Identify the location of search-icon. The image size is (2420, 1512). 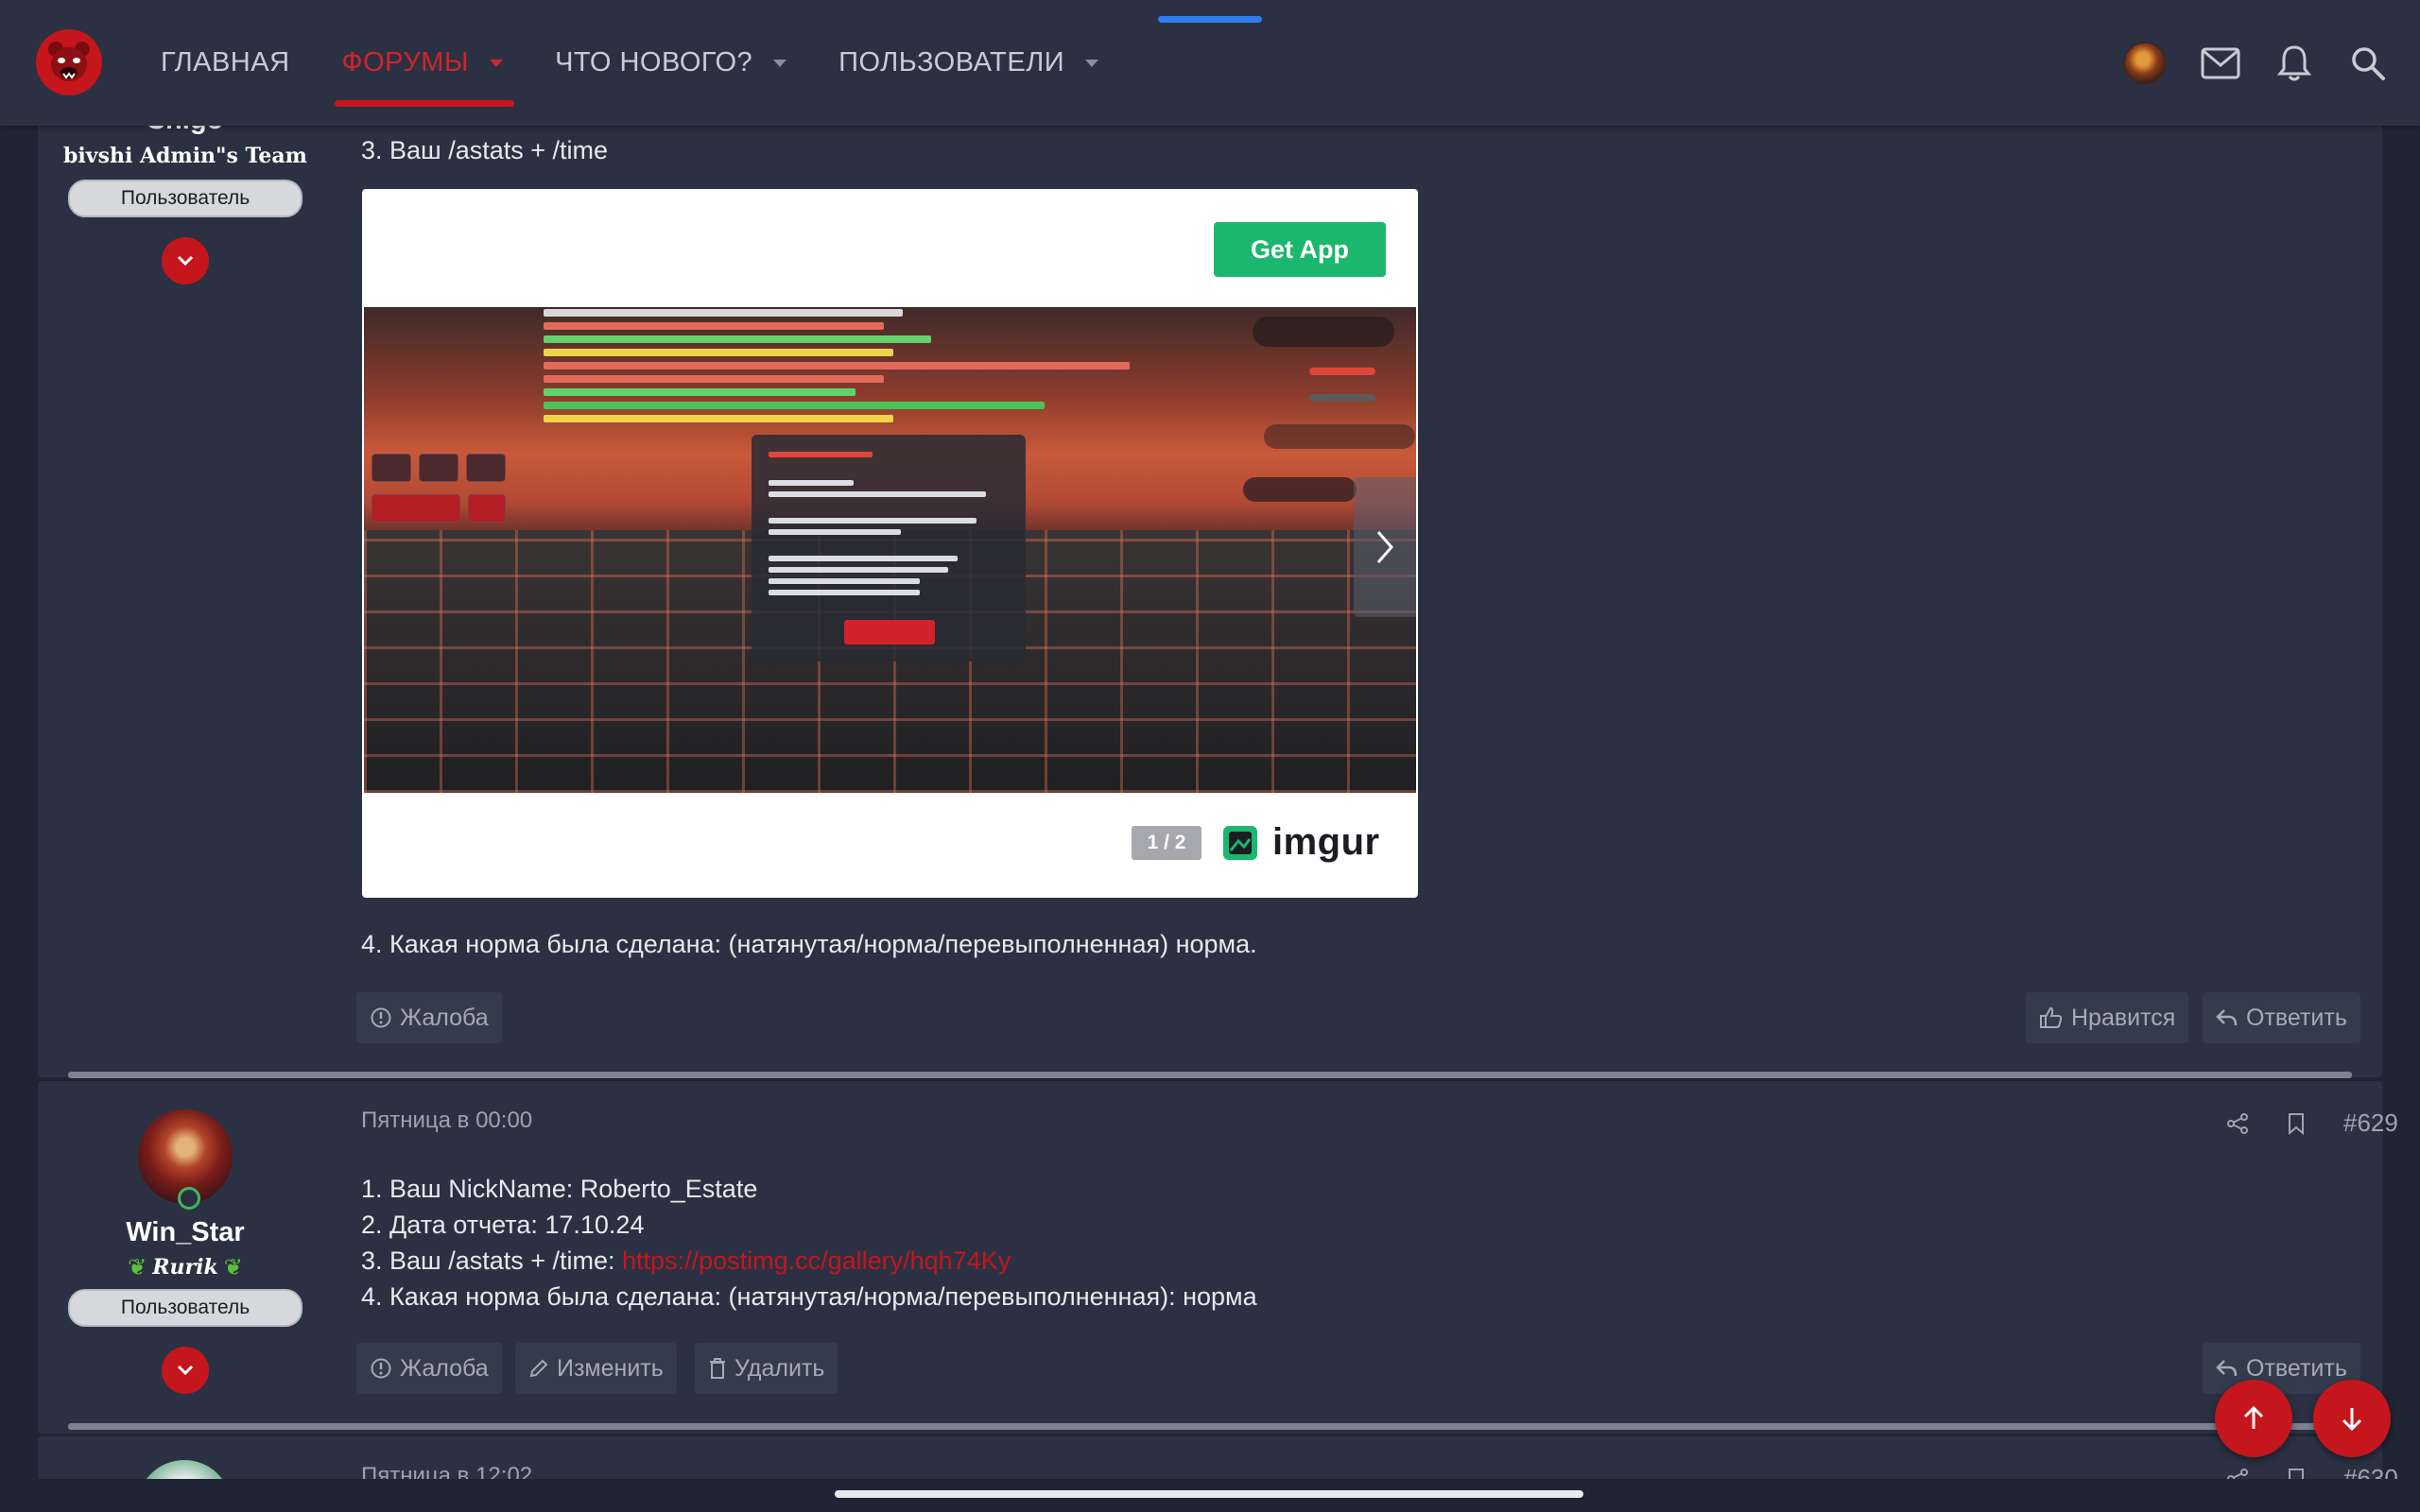
(2368, 63).